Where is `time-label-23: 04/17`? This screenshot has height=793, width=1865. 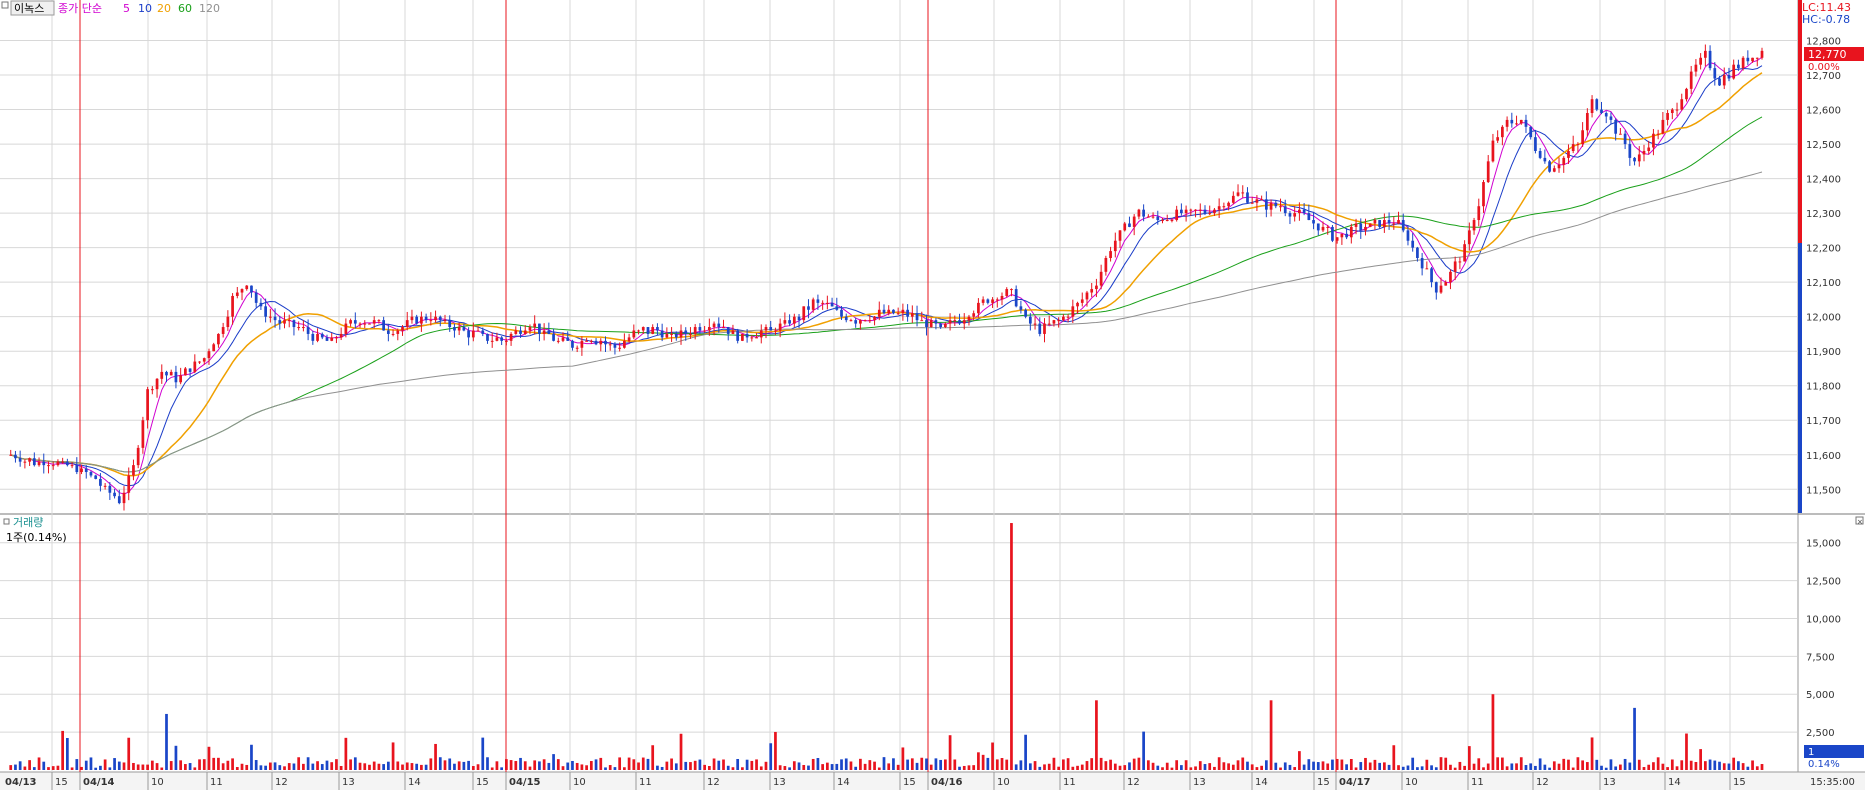
time-label-23: 04/17 is located at coordinates (1355, 782).